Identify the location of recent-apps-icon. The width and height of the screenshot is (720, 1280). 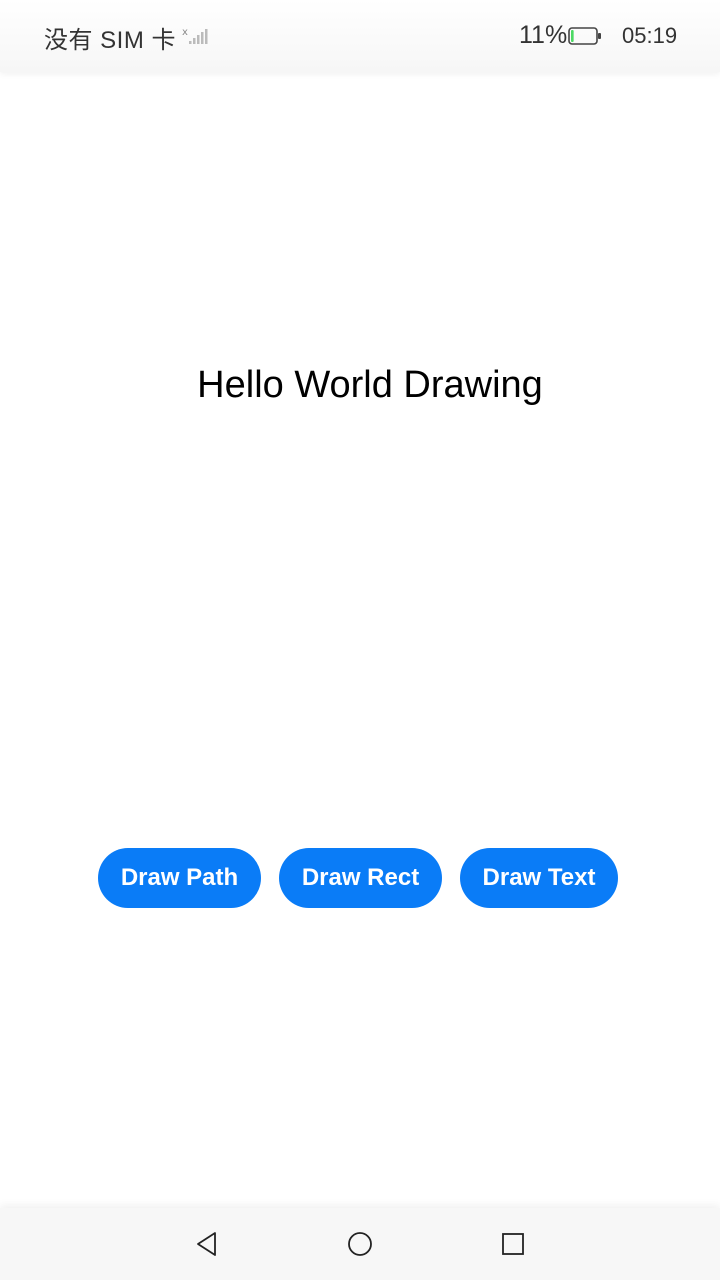
(513, 1244).